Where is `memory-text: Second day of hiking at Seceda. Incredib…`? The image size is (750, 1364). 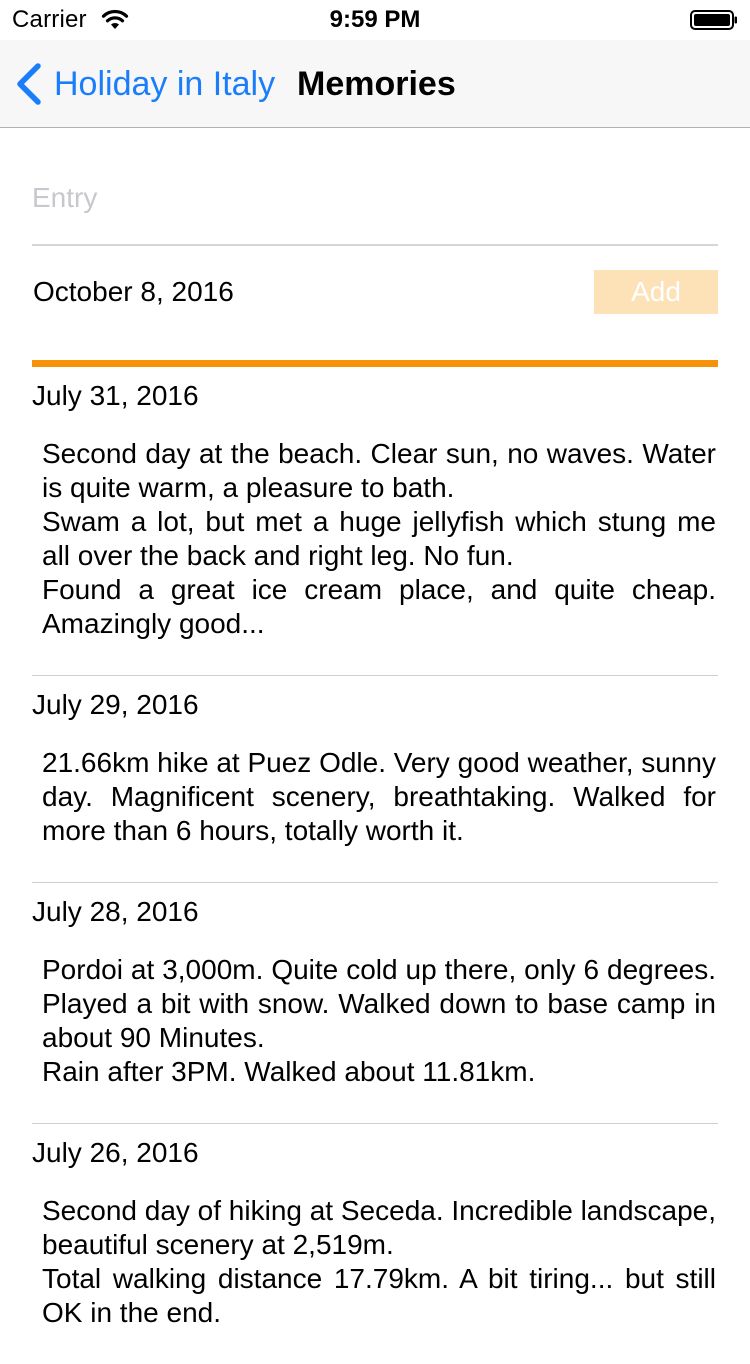
memory-text: Second day of hiking at Seceda. Incredib… is located at coordinates (375, 1262).